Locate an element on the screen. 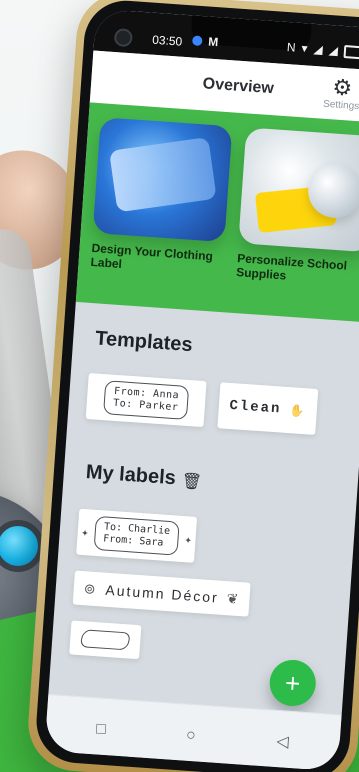  back-button: ◁ is located at coordinates (283, 743).